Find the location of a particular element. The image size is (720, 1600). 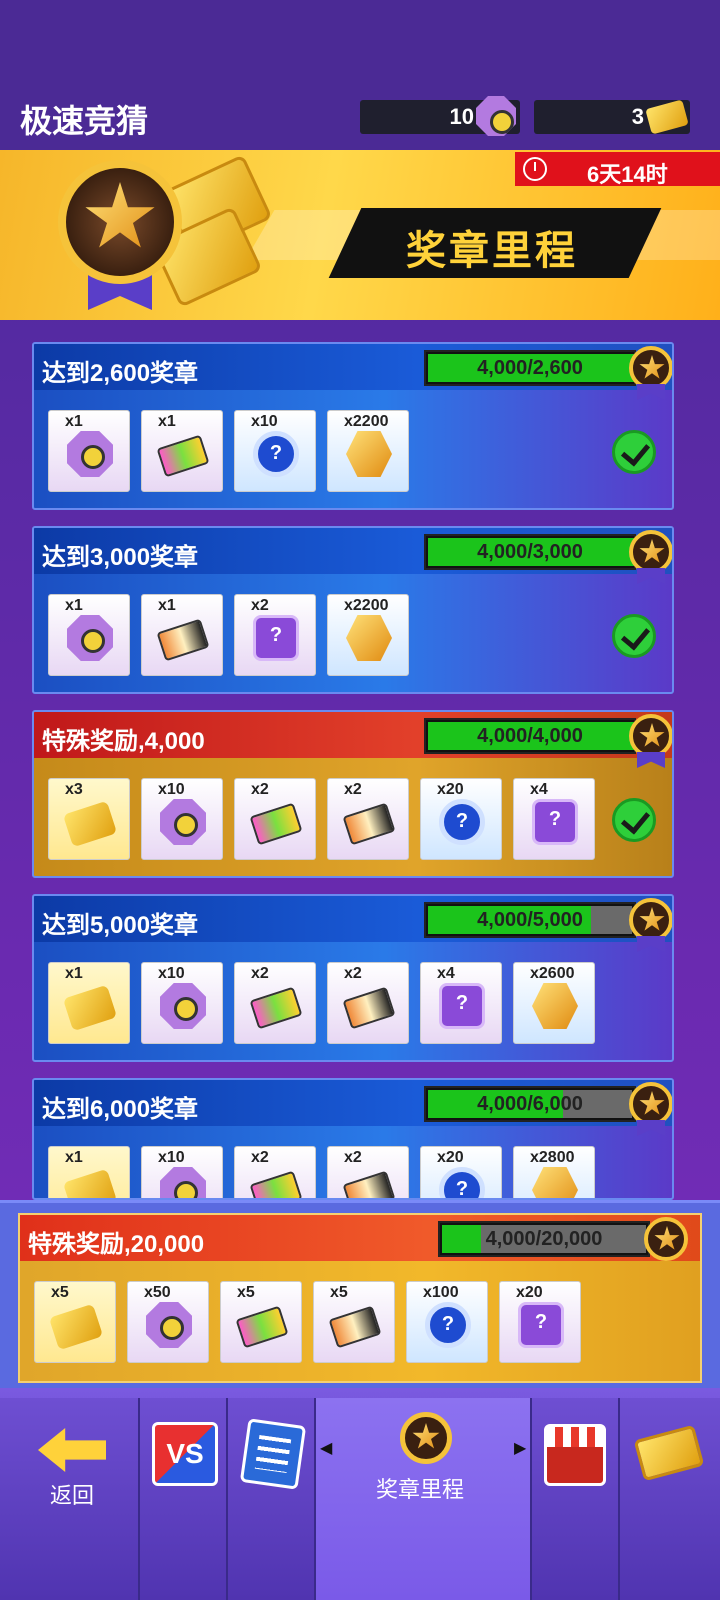

reward-item: x100 is located at coordinates (447, 1322).